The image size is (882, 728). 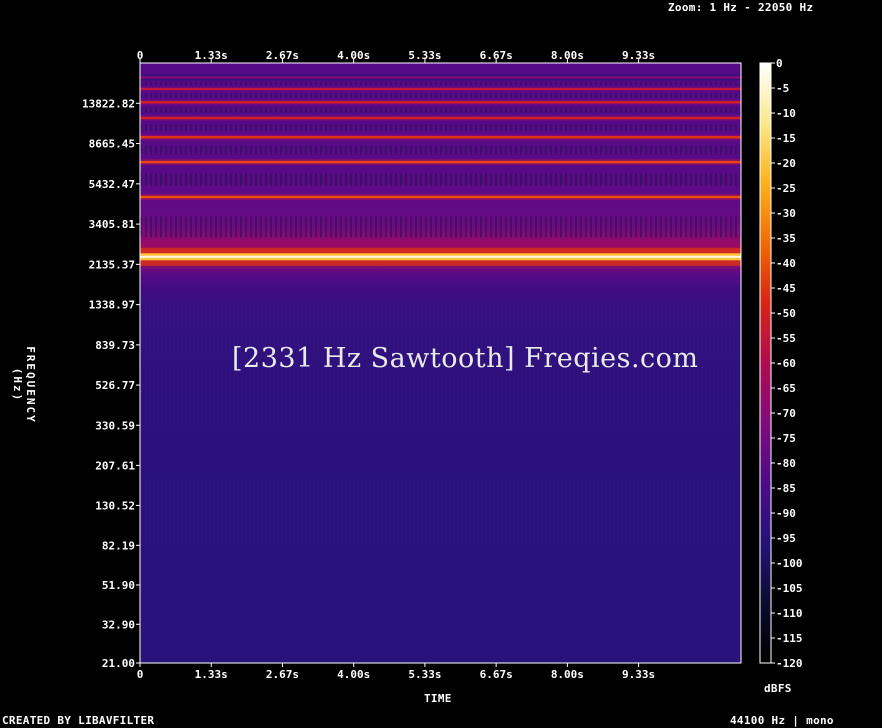 I want to click on colorbar-tick-label: 0, so click(x=779, y=63).